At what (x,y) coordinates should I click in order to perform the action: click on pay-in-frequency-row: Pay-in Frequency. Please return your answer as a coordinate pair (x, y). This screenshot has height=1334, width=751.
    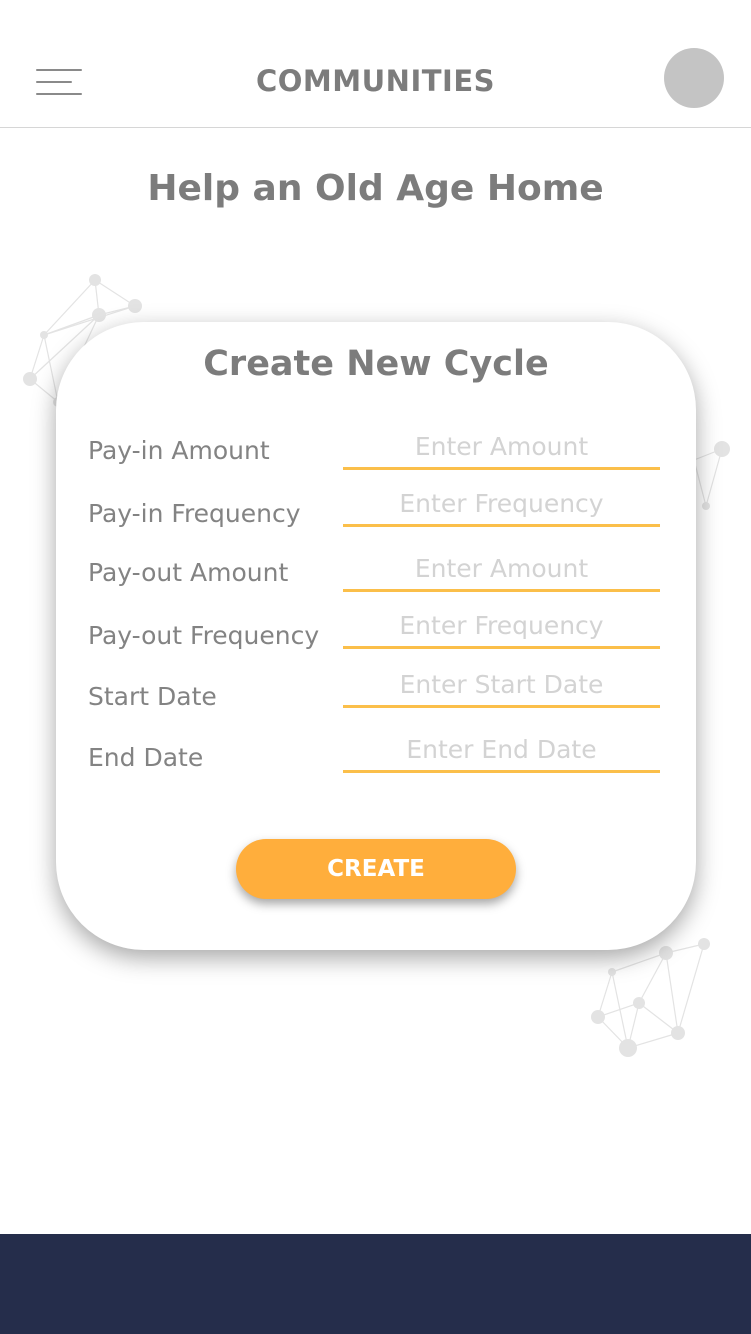
    Looking at the image, I should click on (376, 507).